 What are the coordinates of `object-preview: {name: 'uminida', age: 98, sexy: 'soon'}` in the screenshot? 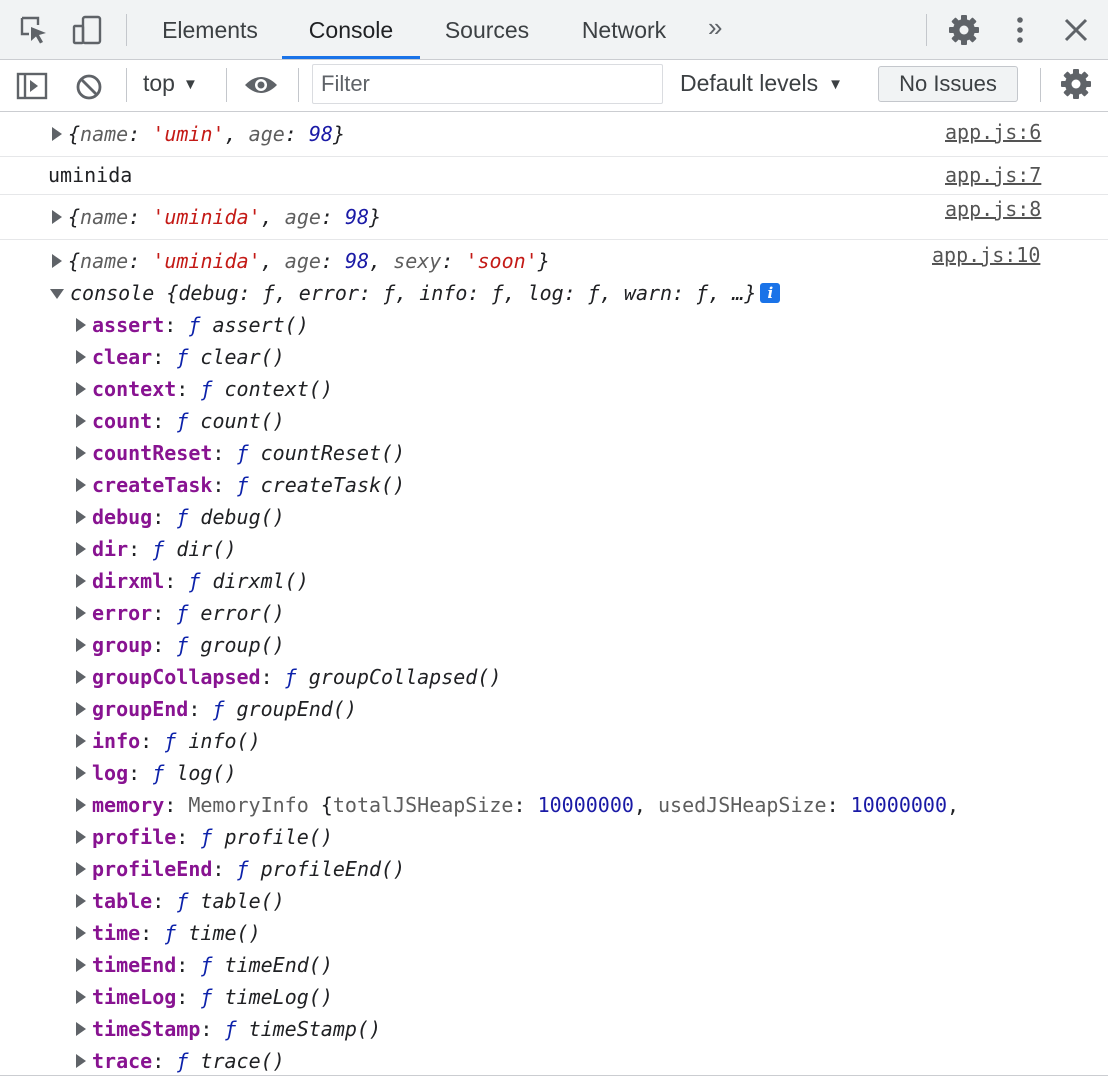 It's located at (301, 261).